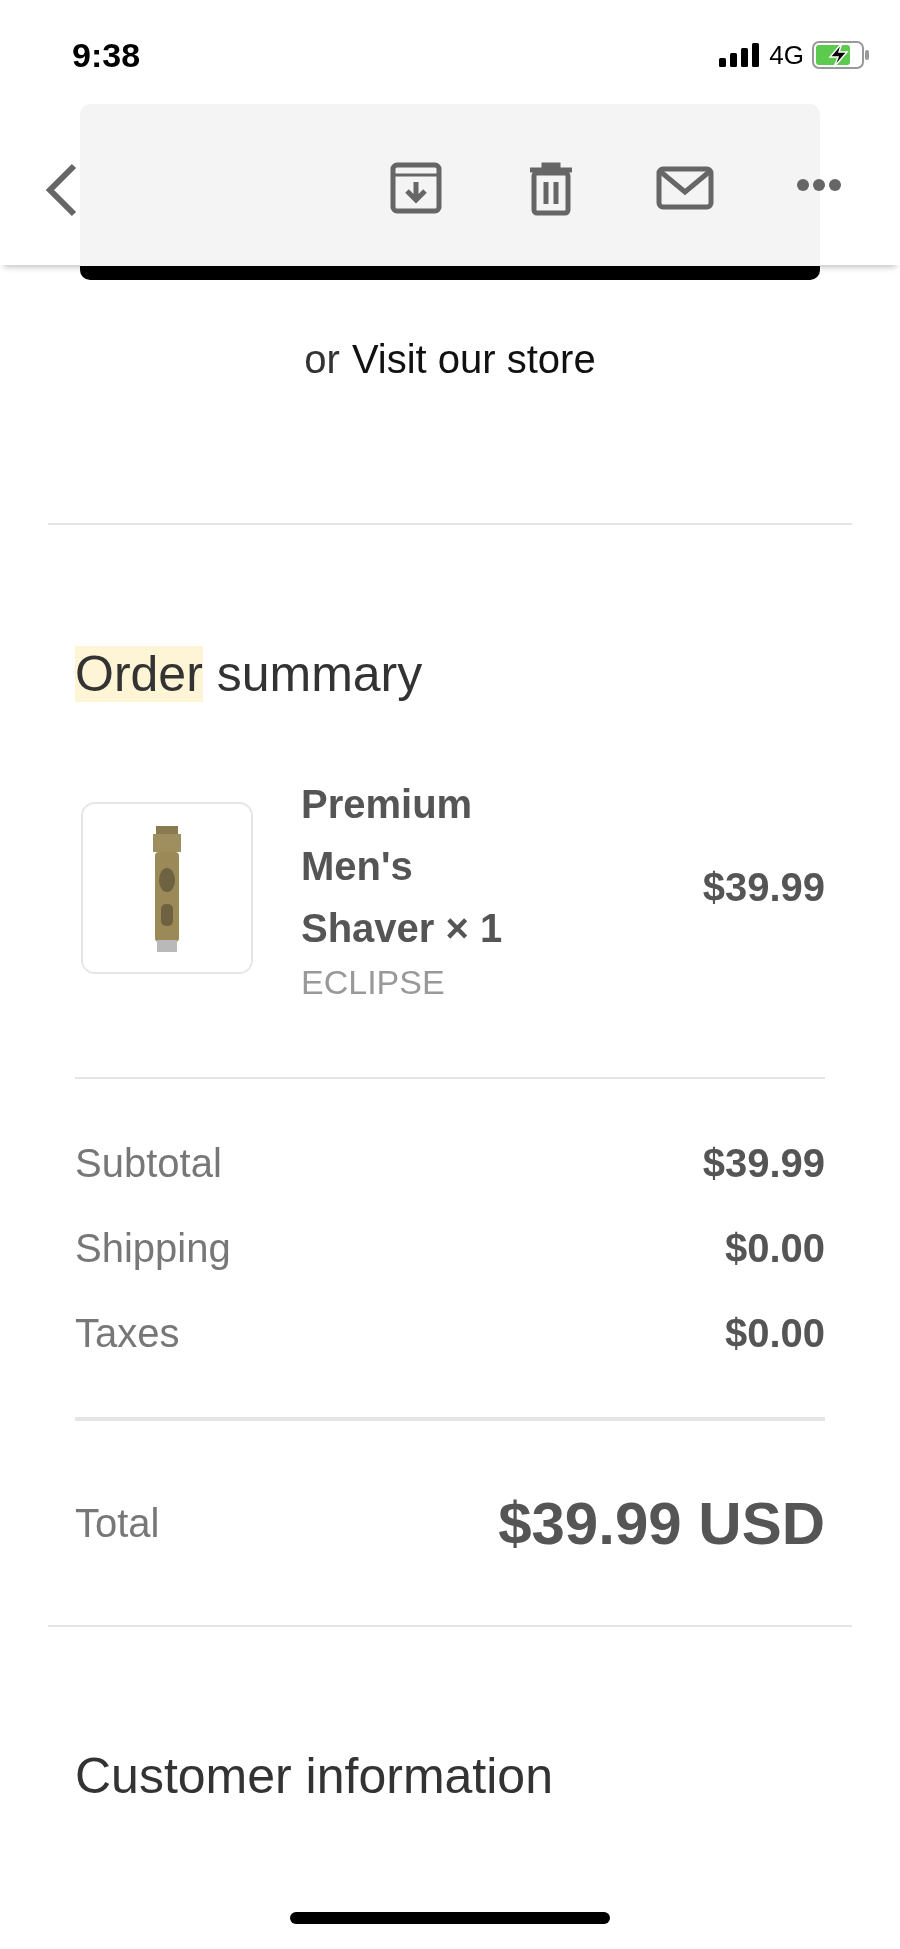  I want to click on product-vendor: ECLIPSE, so click(373, 982).